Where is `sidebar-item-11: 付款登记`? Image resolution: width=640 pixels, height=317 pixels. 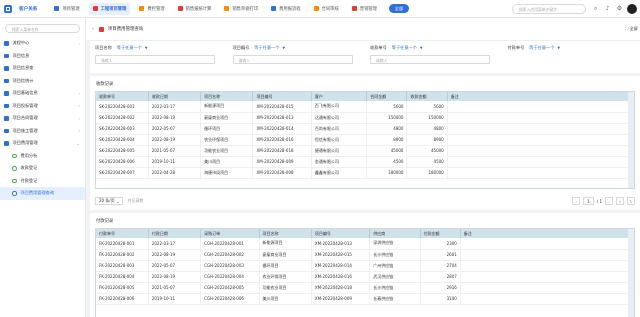
sidebar-item-11: 付款登记 is located at coordinates (42, 181).